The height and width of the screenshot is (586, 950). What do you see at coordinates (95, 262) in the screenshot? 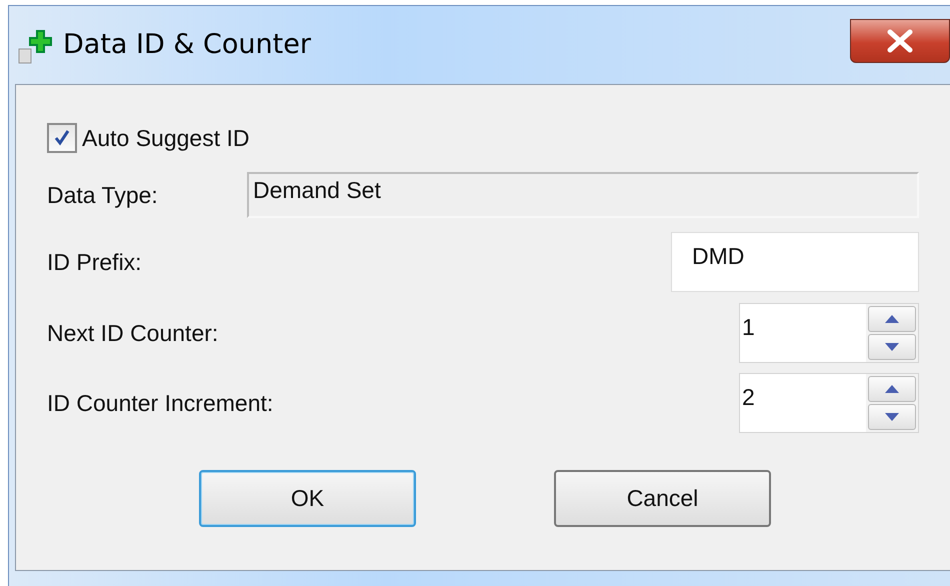
I see `field-label: ID Prefix:` at bounding box center [95, 262].